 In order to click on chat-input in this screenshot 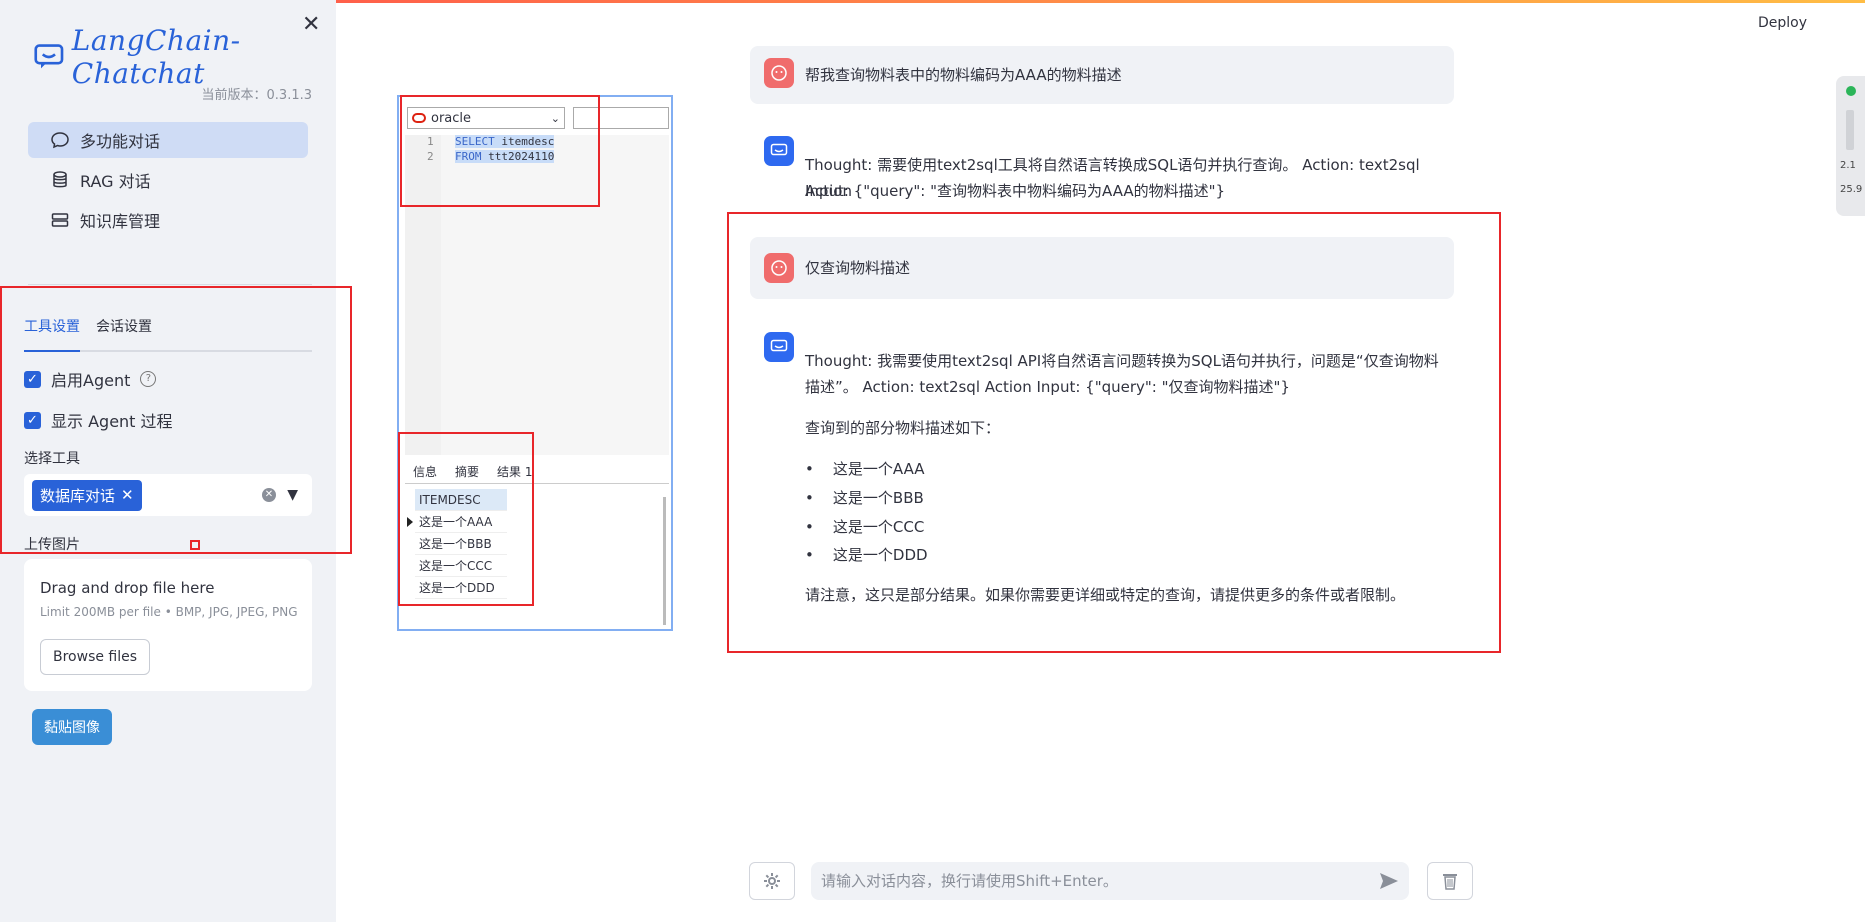, I will do `click(1086, 881)`.